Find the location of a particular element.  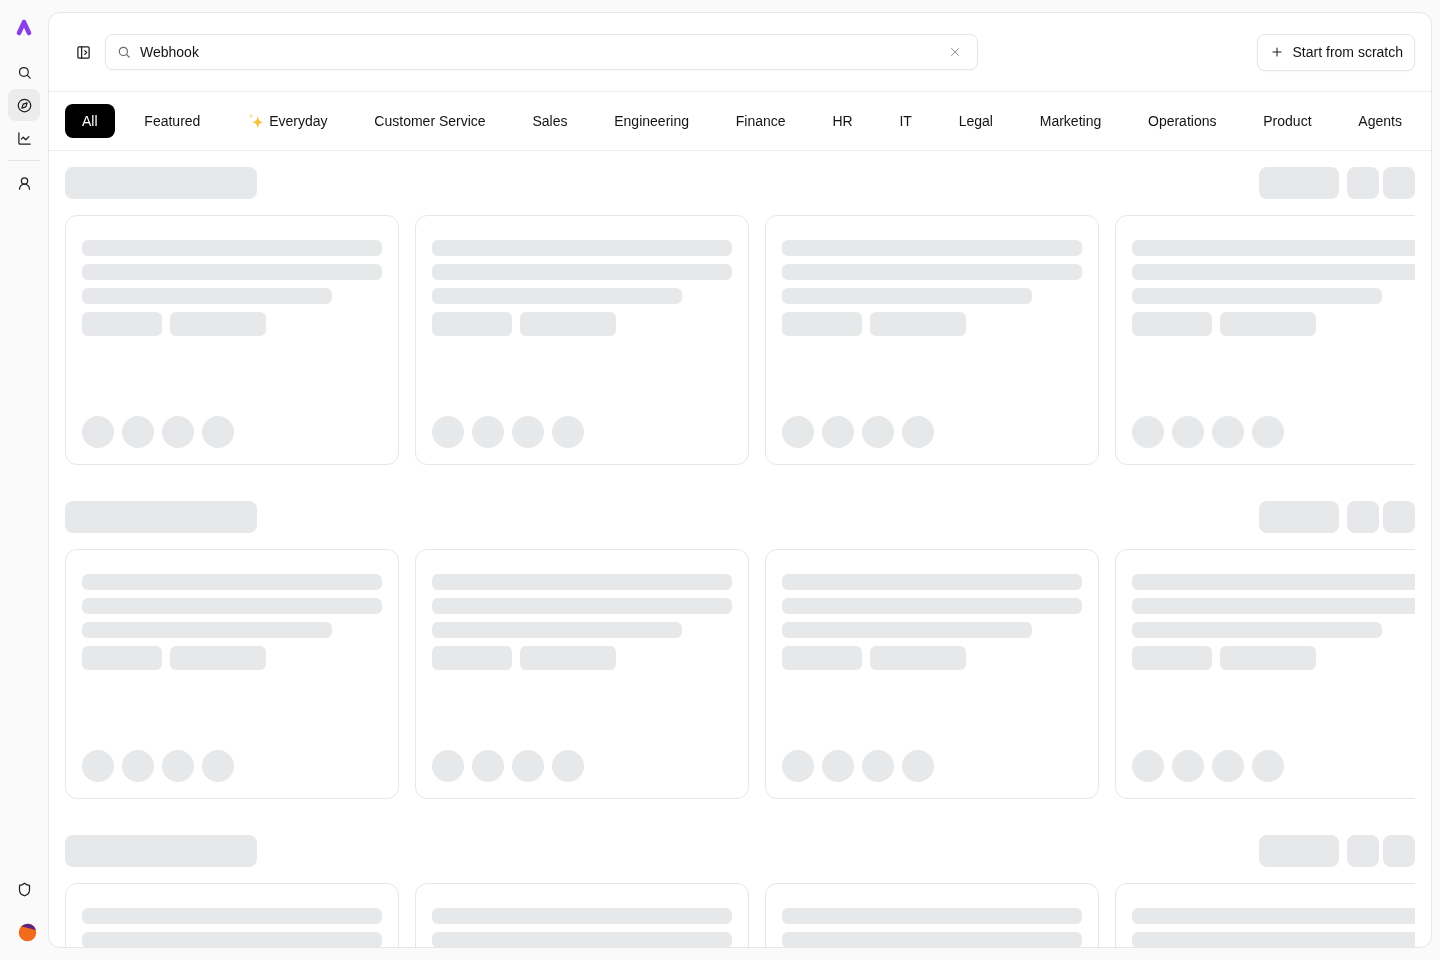

search-field: Webhook is located at coordinates (541, 52).